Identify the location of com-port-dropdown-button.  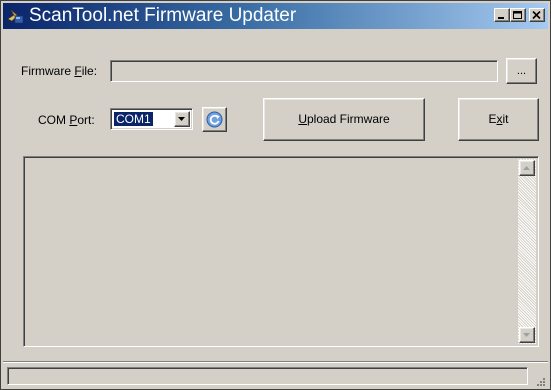
(182, 119).